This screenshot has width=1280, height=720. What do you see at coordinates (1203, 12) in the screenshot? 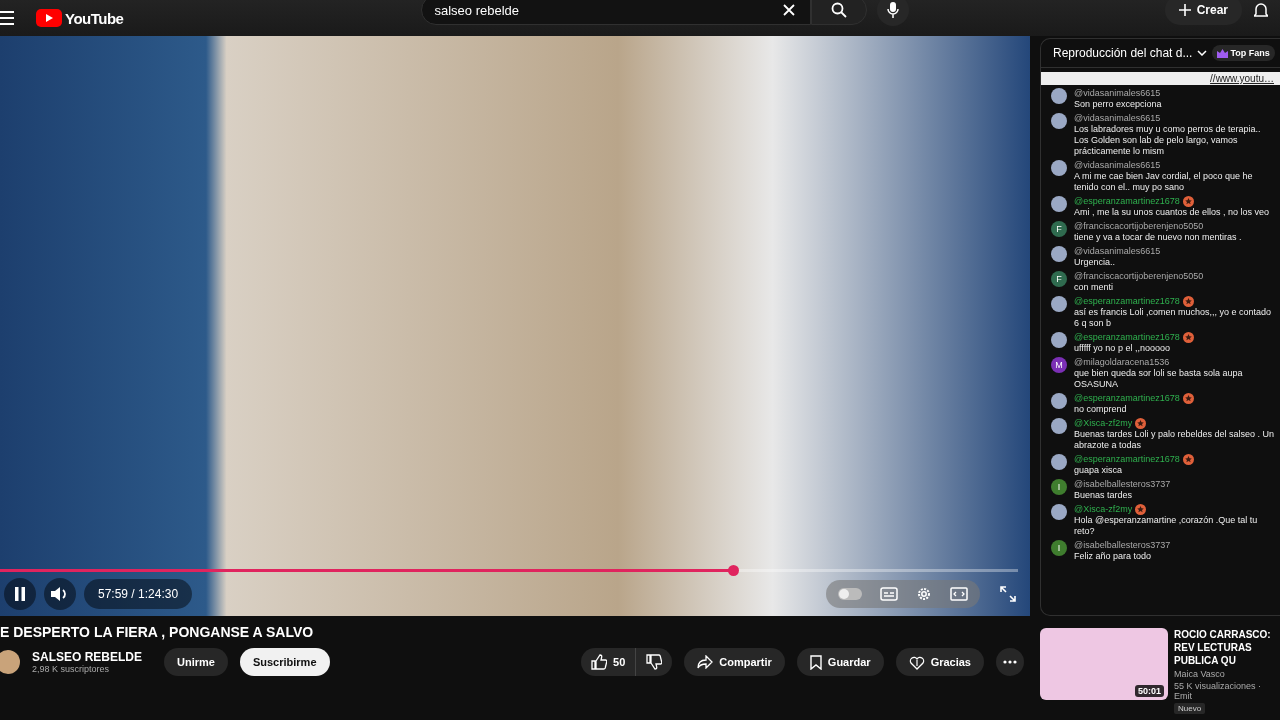
I see `create-button: Crear` at bounding box center [1203, 12].